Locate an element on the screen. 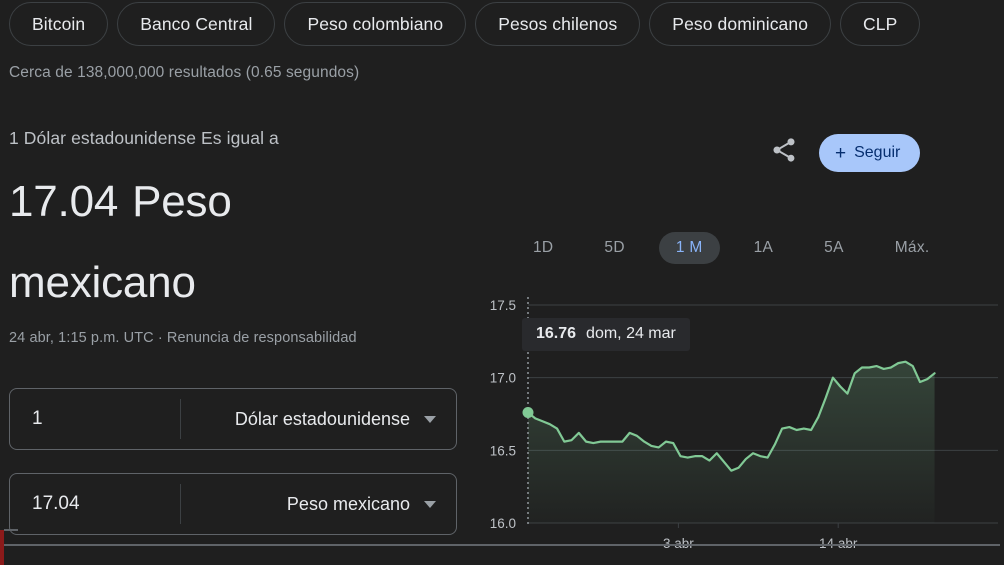 This screenshot has height=565, width=1004. tooltip-value: 16.76 is located at coordinates (556, 333).